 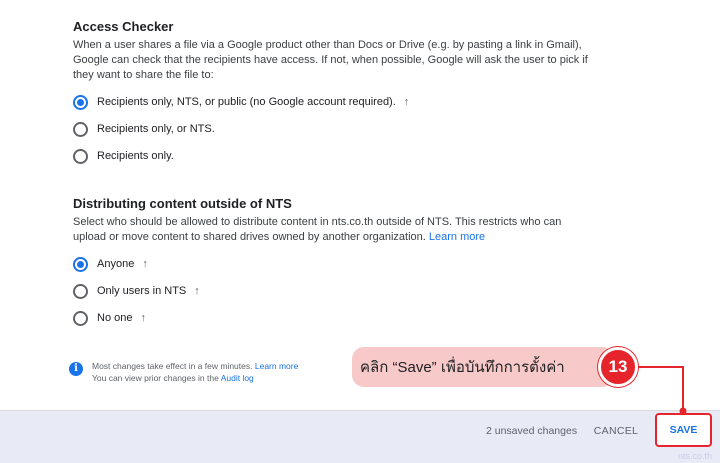 What do you see at coordinates (143, 75) in the screenshot?
I see `access-checker-desc-line: they want to share the file to:` at bounding box center [143, 75].